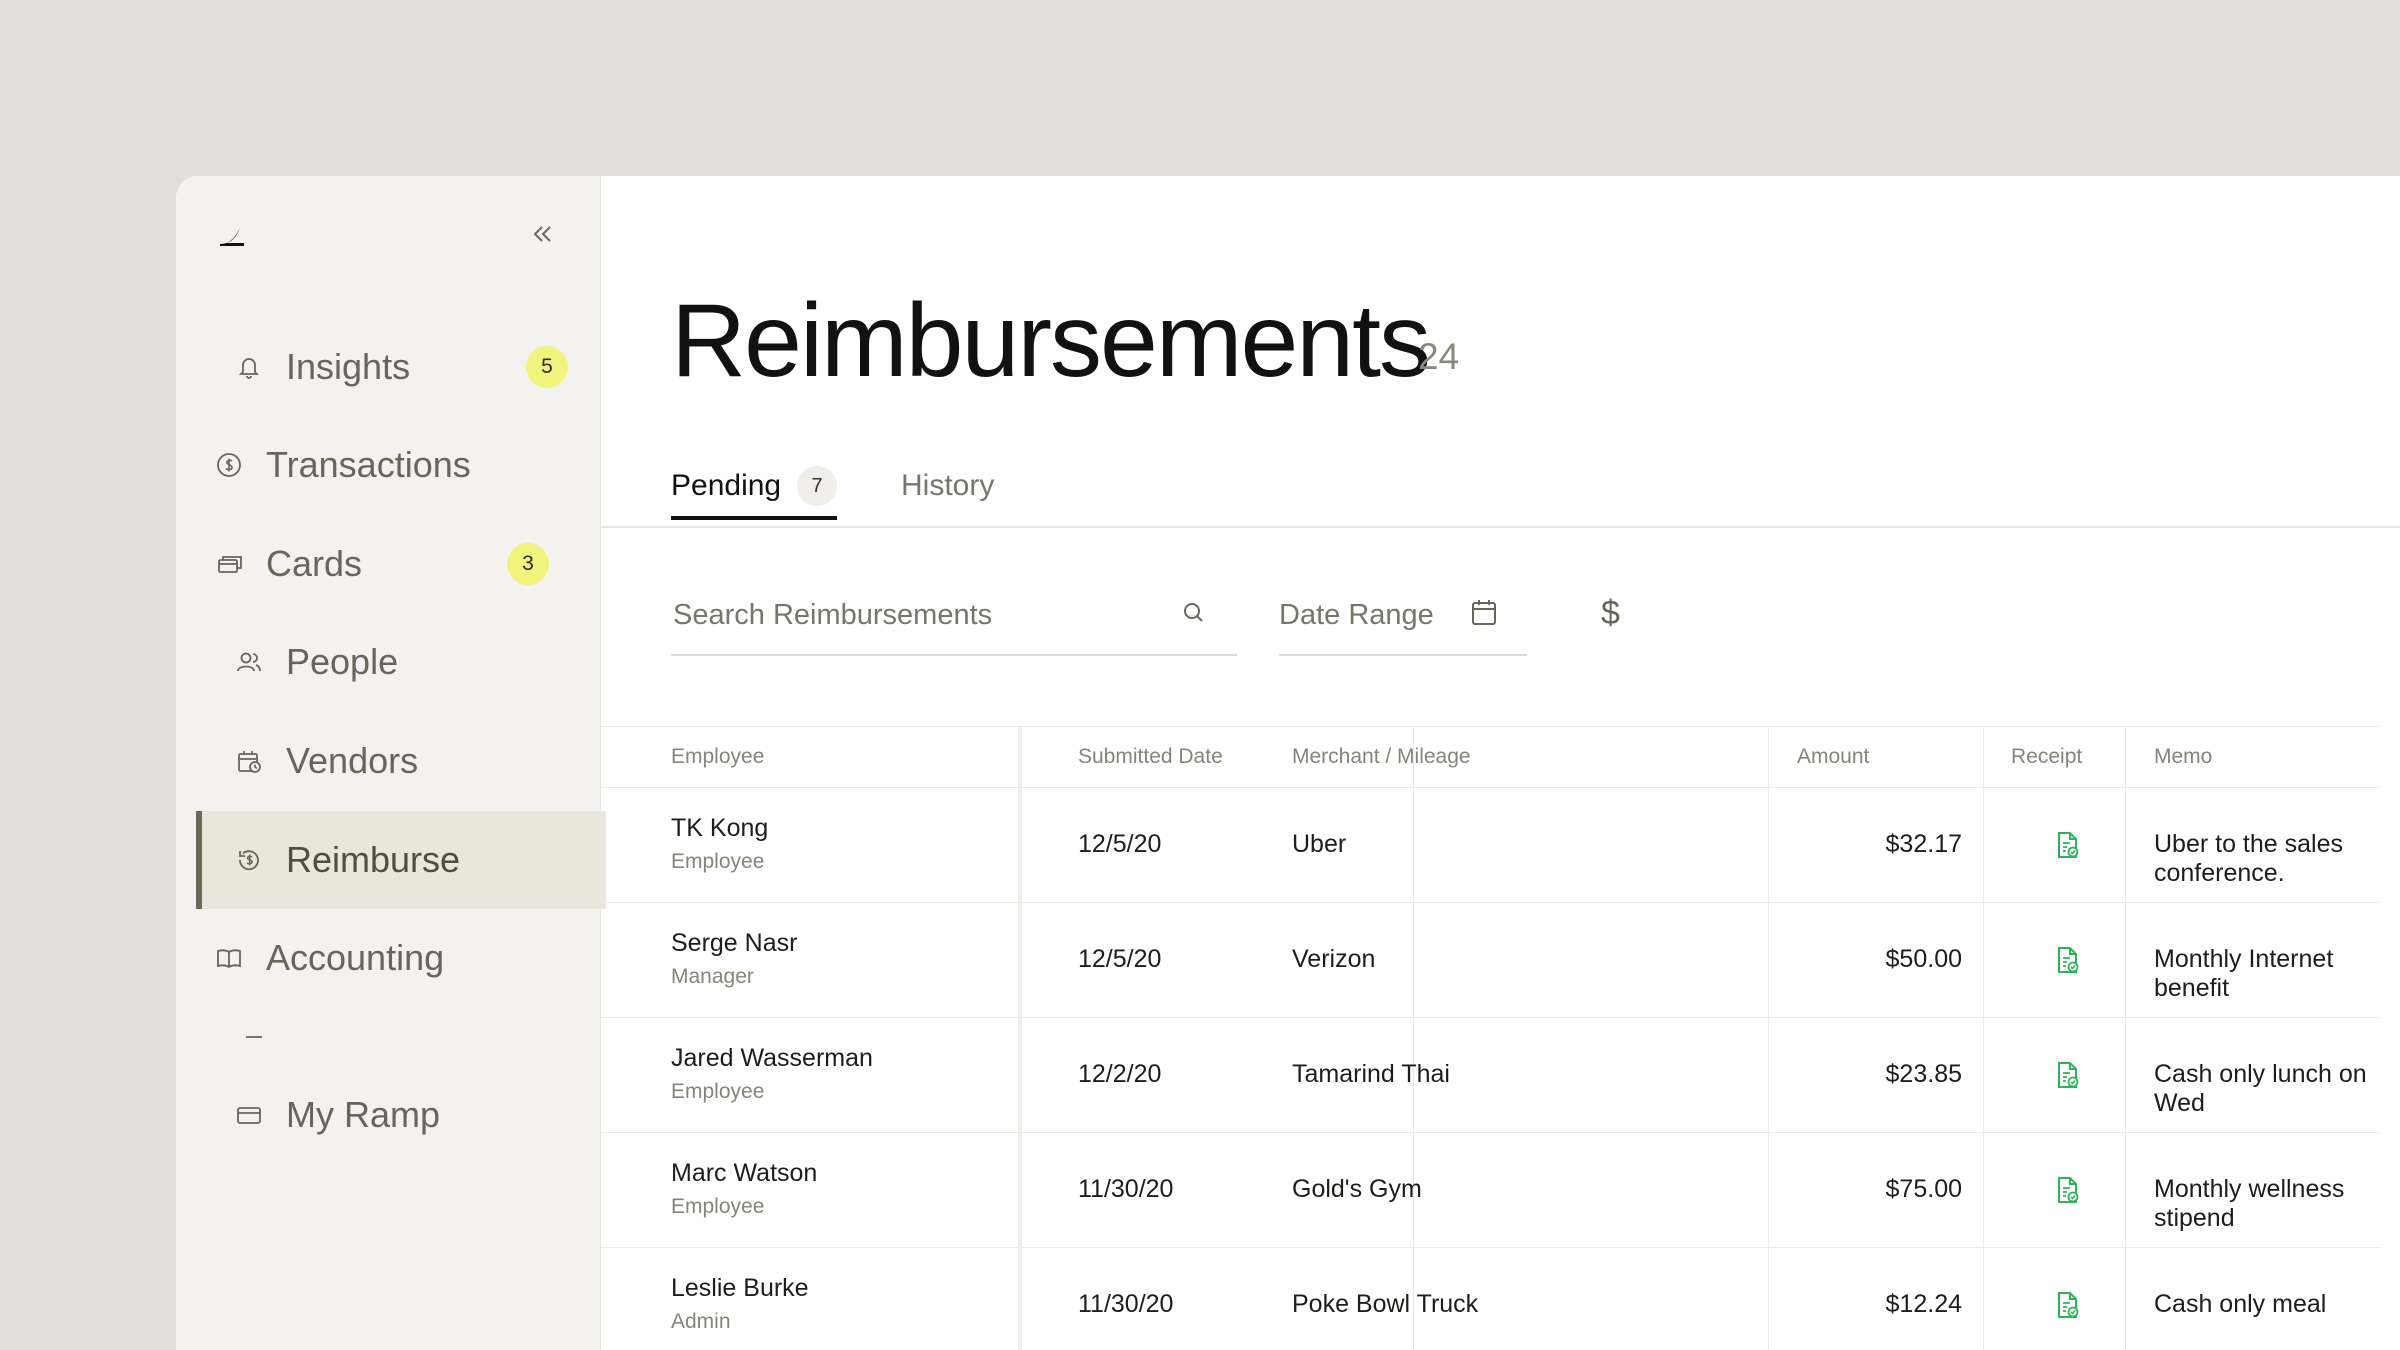 The image size is (2400, 1350). Describe the element at coordinates (1484, 612) in the screenshot. I see `calendar-icon` at that location.